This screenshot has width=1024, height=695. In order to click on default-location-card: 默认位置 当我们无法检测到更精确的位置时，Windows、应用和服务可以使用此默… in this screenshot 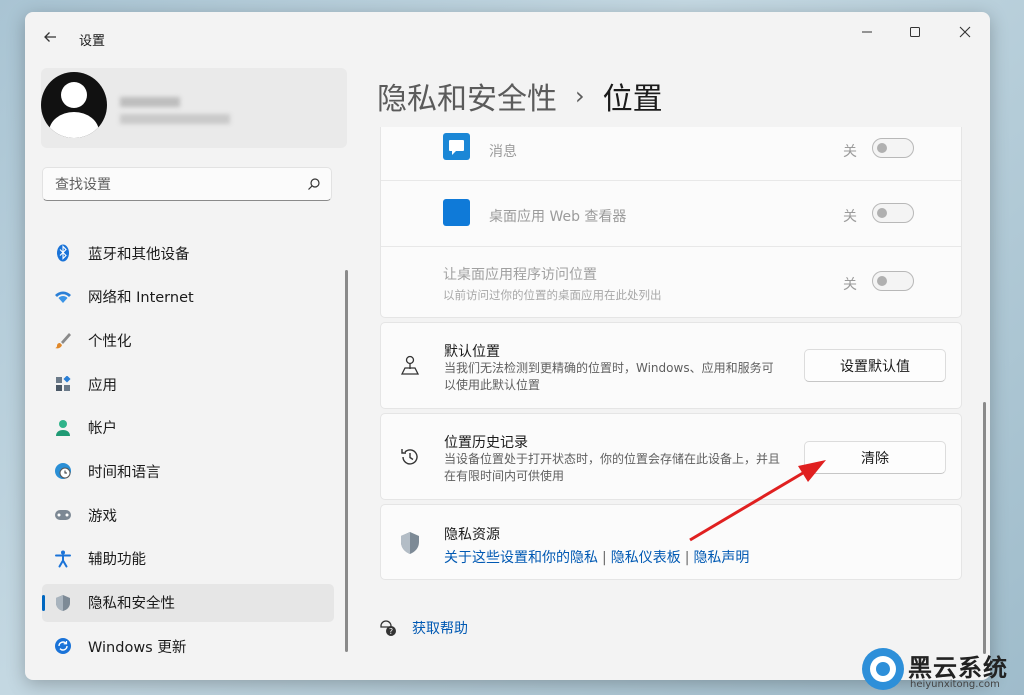, I will do `click(671, 365)`.